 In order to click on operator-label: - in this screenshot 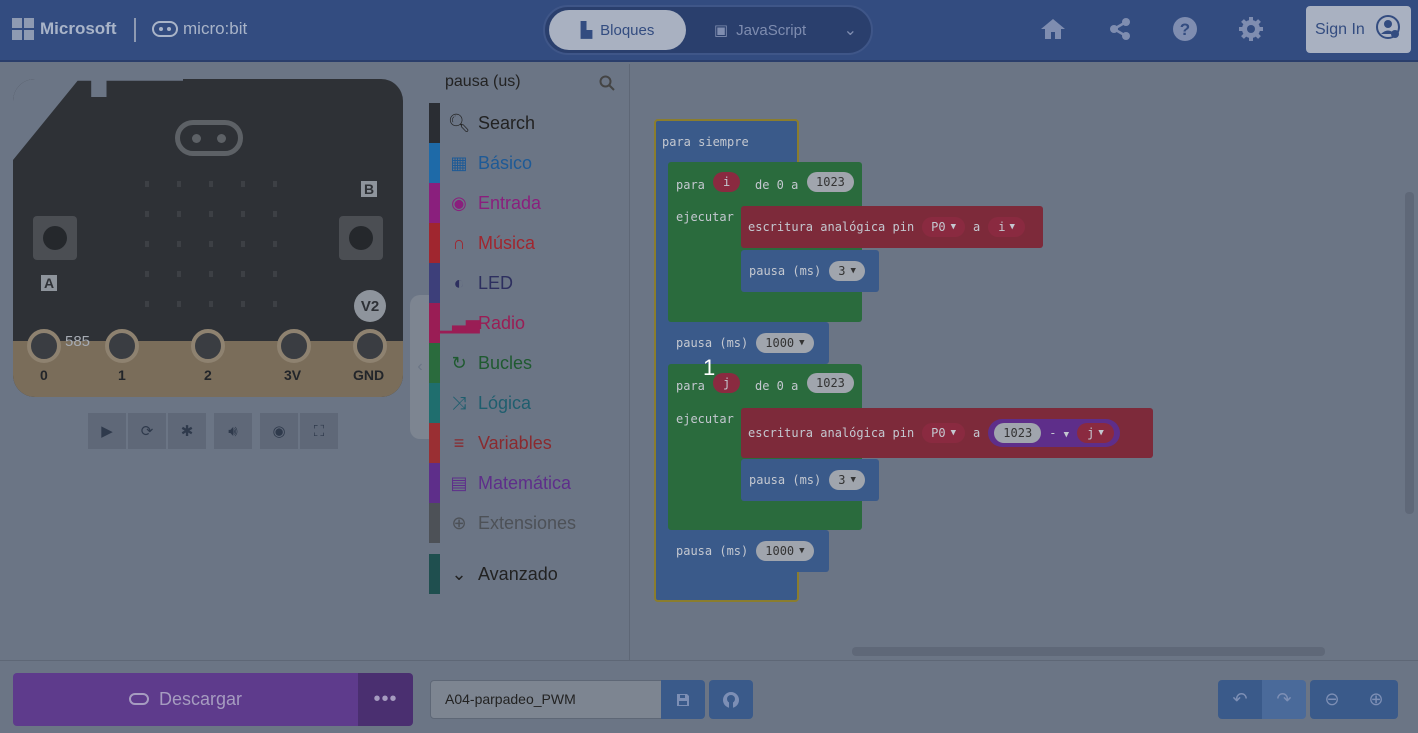, I will do `click(1053, 433)`.